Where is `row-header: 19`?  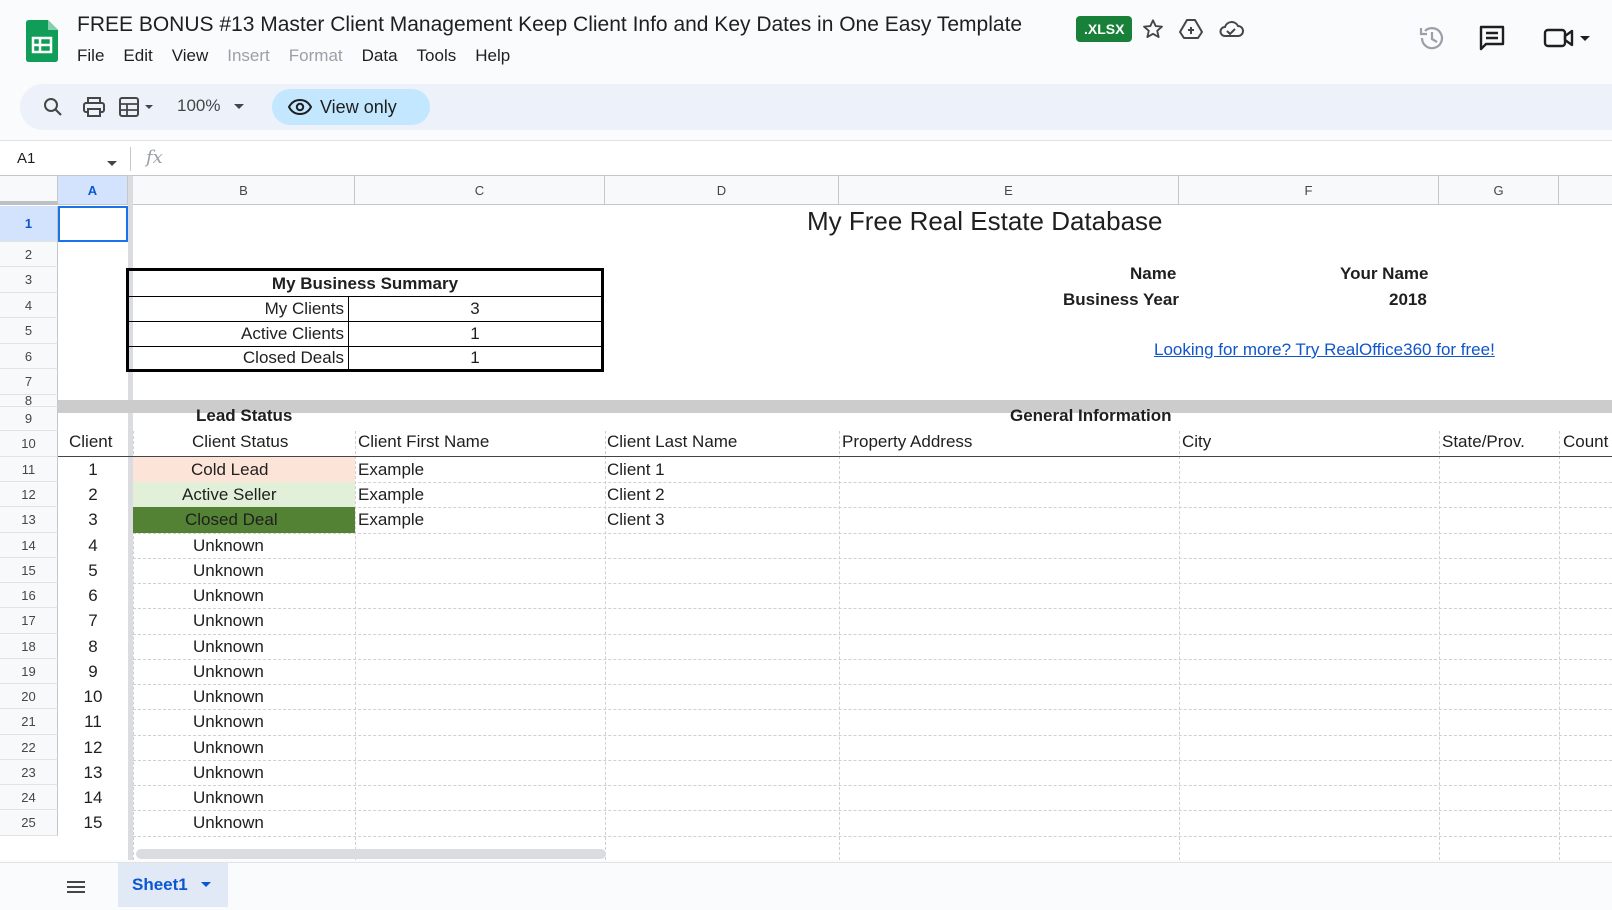 row-header: 19 is located at coordinates (29, 671).